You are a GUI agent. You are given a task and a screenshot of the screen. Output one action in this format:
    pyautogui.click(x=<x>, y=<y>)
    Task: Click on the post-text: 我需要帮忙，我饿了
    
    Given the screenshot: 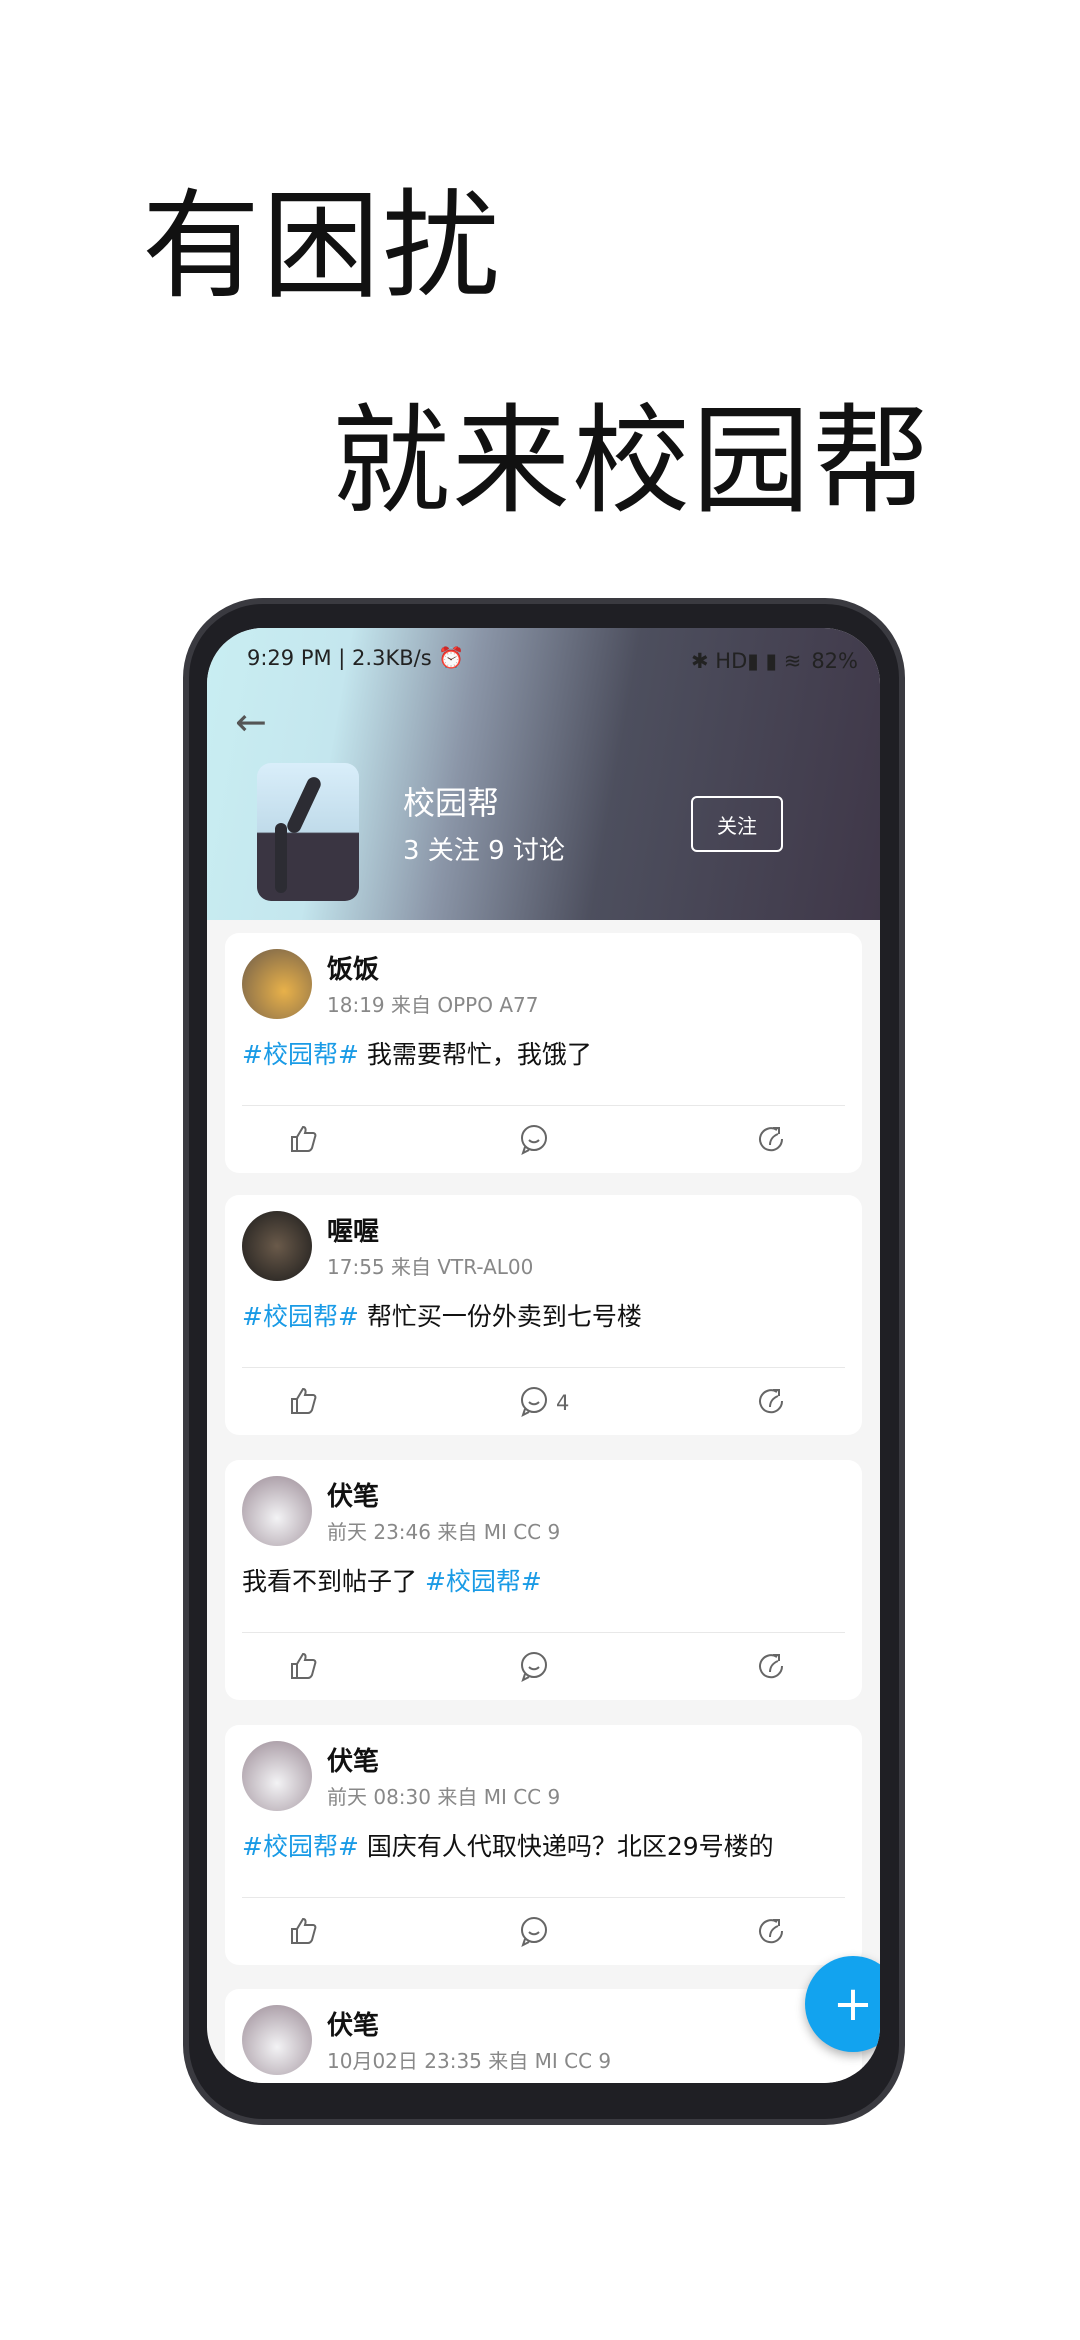 What is the action you would take?
    pyautogui.click(x=475, y=1054)
    